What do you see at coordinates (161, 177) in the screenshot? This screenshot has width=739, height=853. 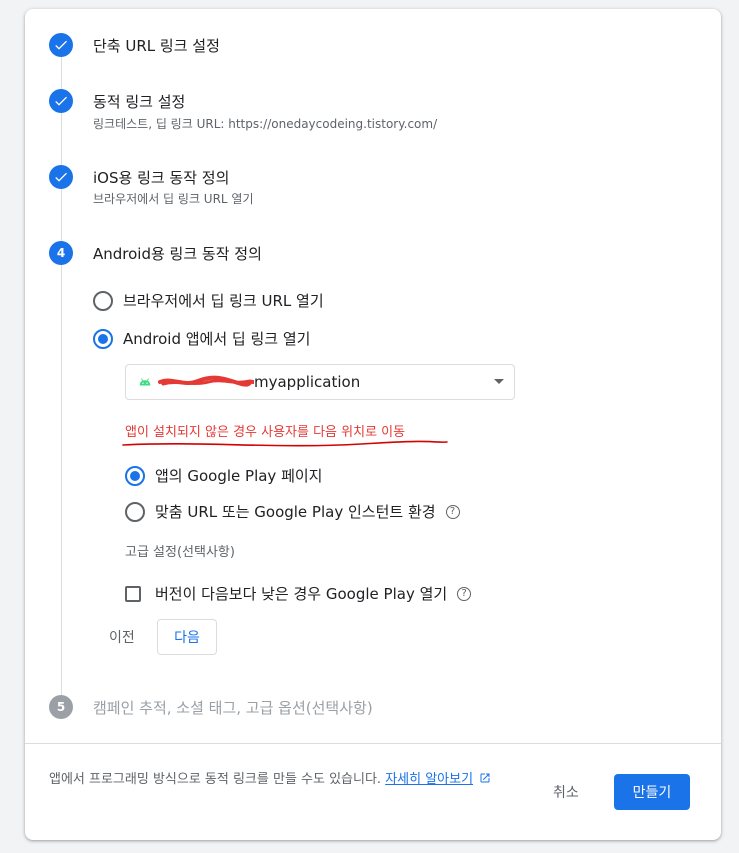 I see `step-3-title: iOS용 링크 동작 정의` at bounding box center [161, 177].